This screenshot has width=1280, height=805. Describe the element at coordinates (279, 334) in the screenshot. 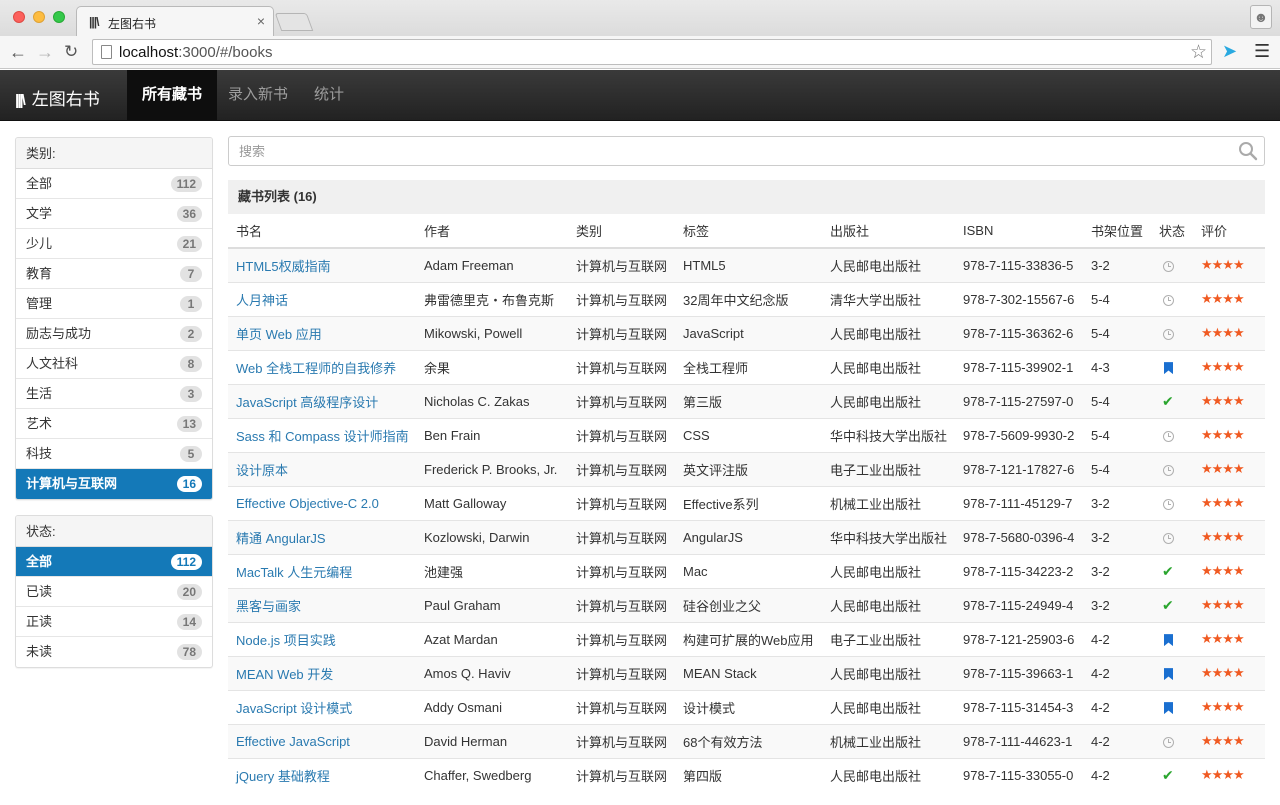

I see `book-title-link: 单页 Web 应用` at that location.